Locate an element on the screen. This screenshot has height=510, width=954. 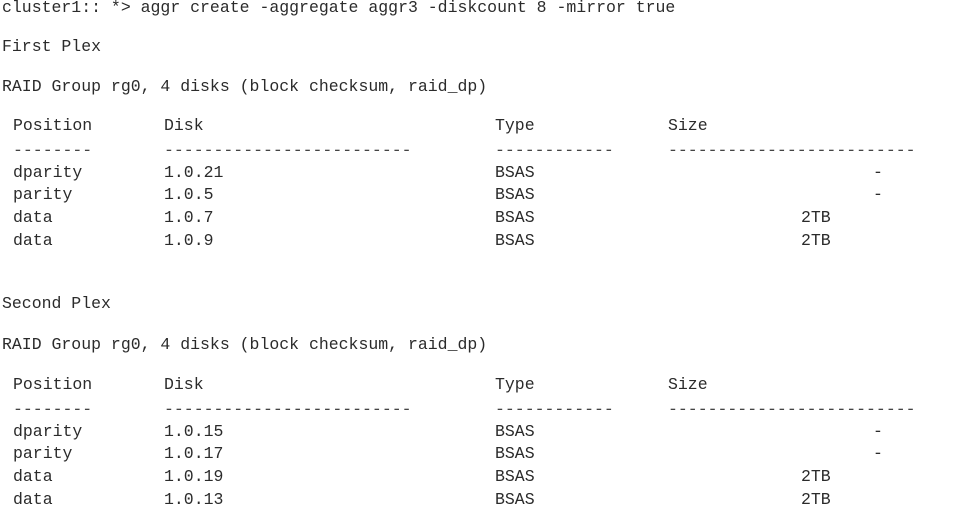
cell-disk: 1.0.21 is located at coordinates (194, 172).